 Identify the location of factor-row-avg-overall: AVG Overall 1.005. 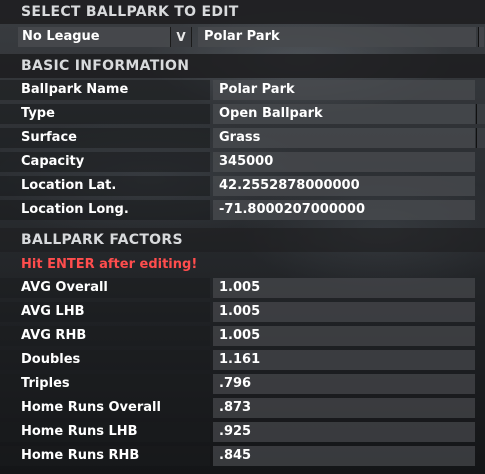
(242, 288).